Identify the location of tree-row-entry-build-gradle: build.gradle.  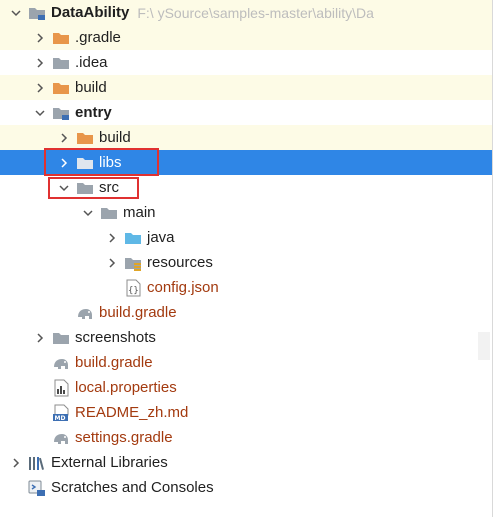
(246, 312).